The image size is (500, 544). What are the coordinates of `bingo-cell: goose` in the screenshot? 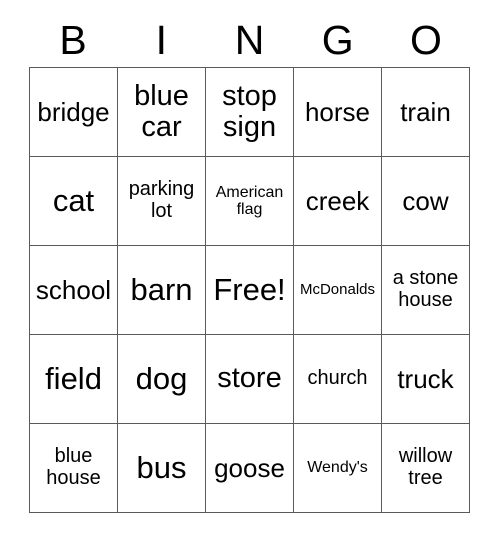 It's located at (250, 468).